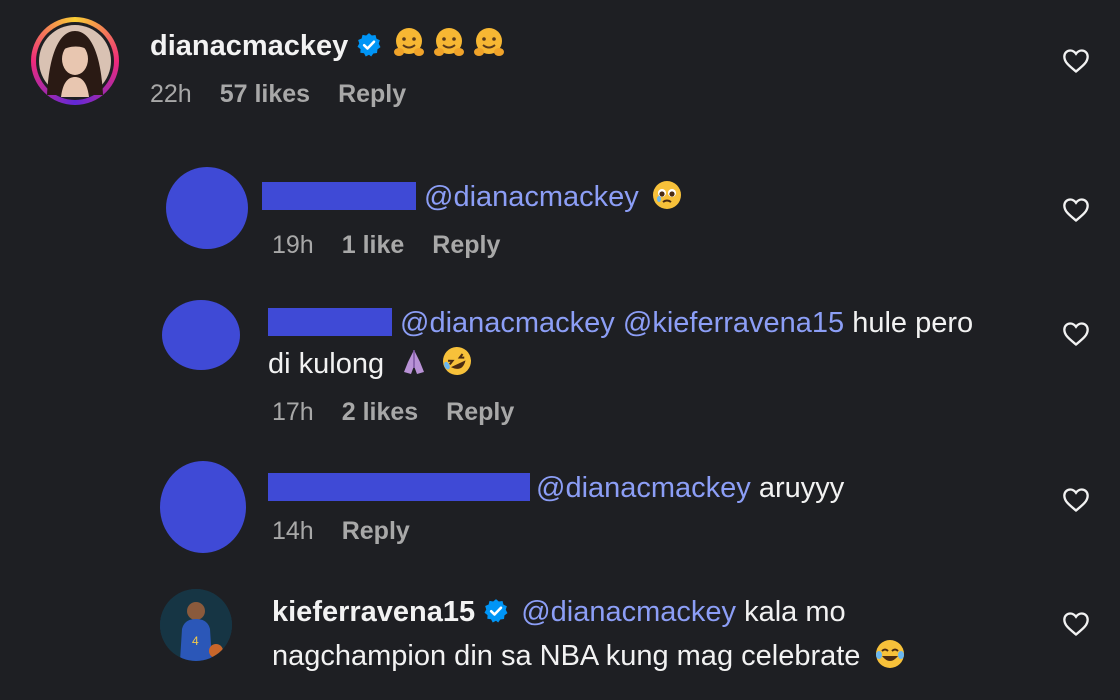  Describe the element at coordinates (373, 245) in the screenshot. I see `comment-likes: 1 like` at that location.